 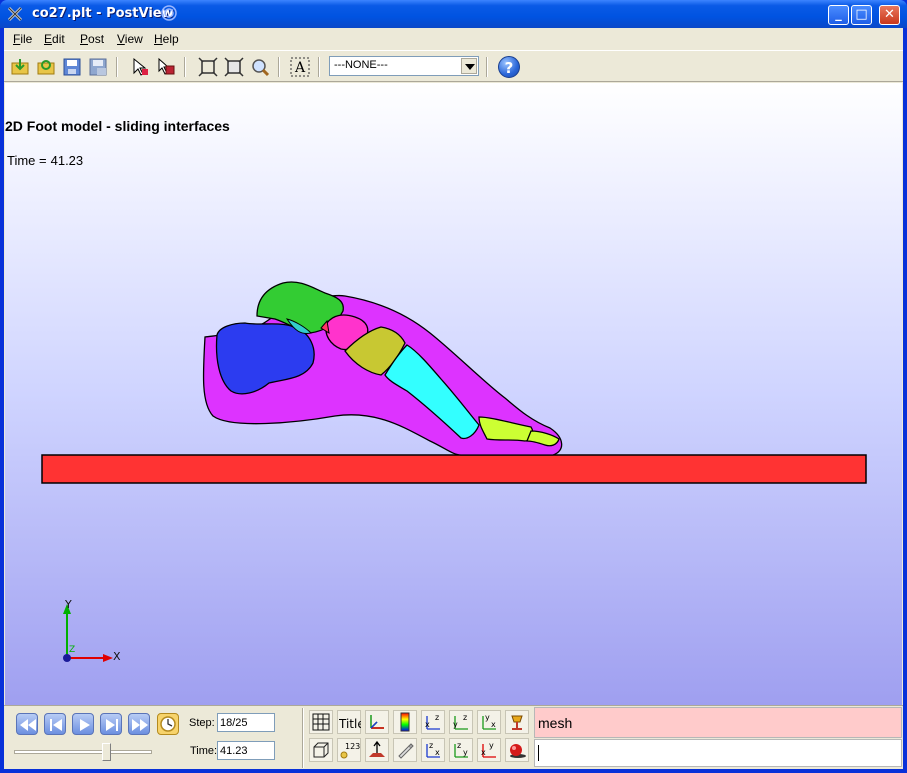 I want to click on normal-icon, so click(x=377, y=748).